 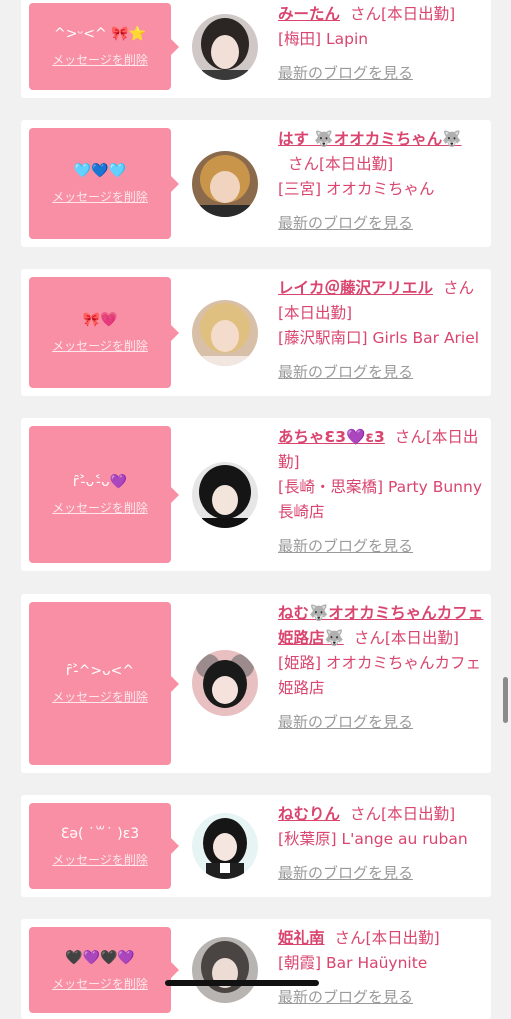 What do you see at coordinates (104, 970) in the screenshot?
I see `message-bubble: 🖤💜🖤💜 メッセージを削除` at bounding box center [104, 970].